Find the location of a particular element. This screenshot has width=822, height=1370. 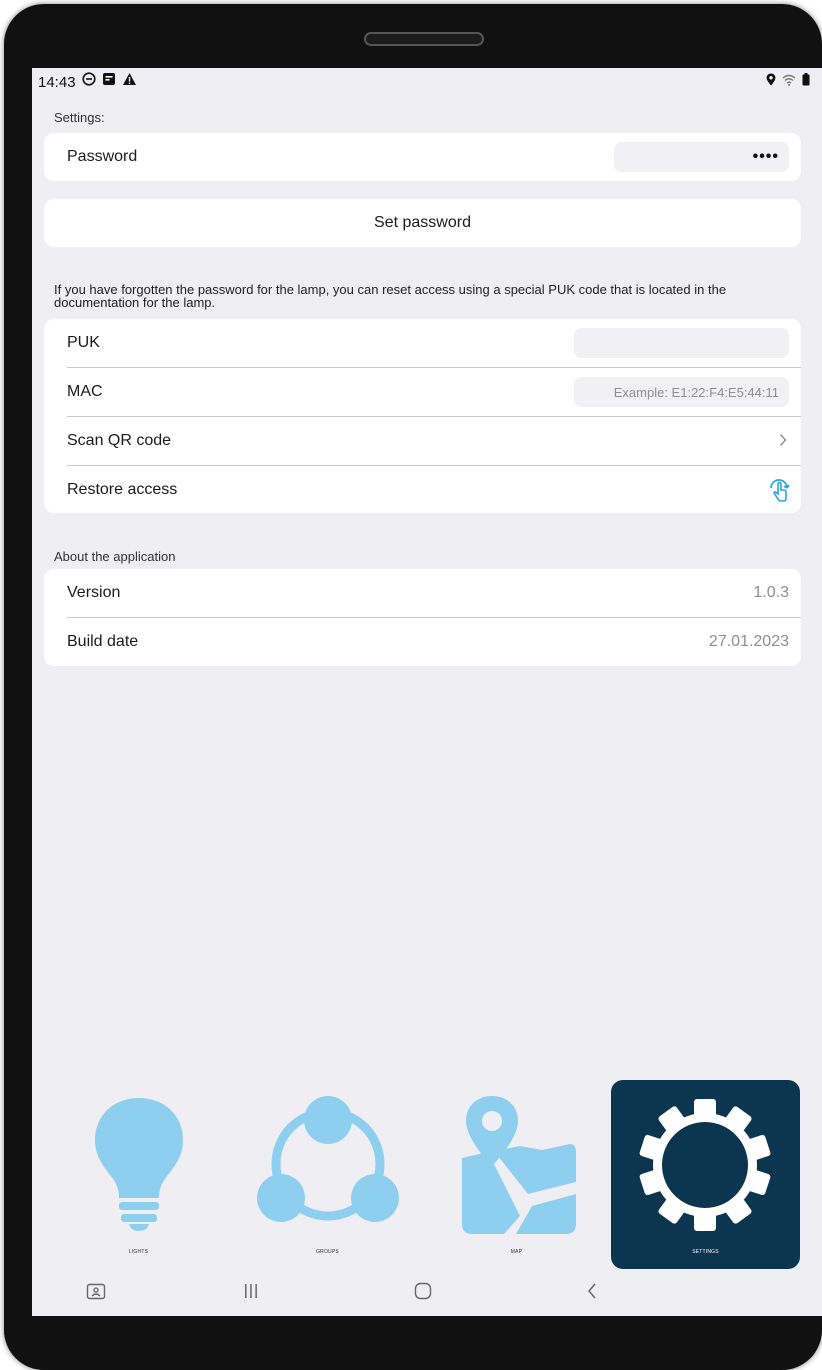

tab-settings-label: SETTINGS is located at coordinates (705, 1252).